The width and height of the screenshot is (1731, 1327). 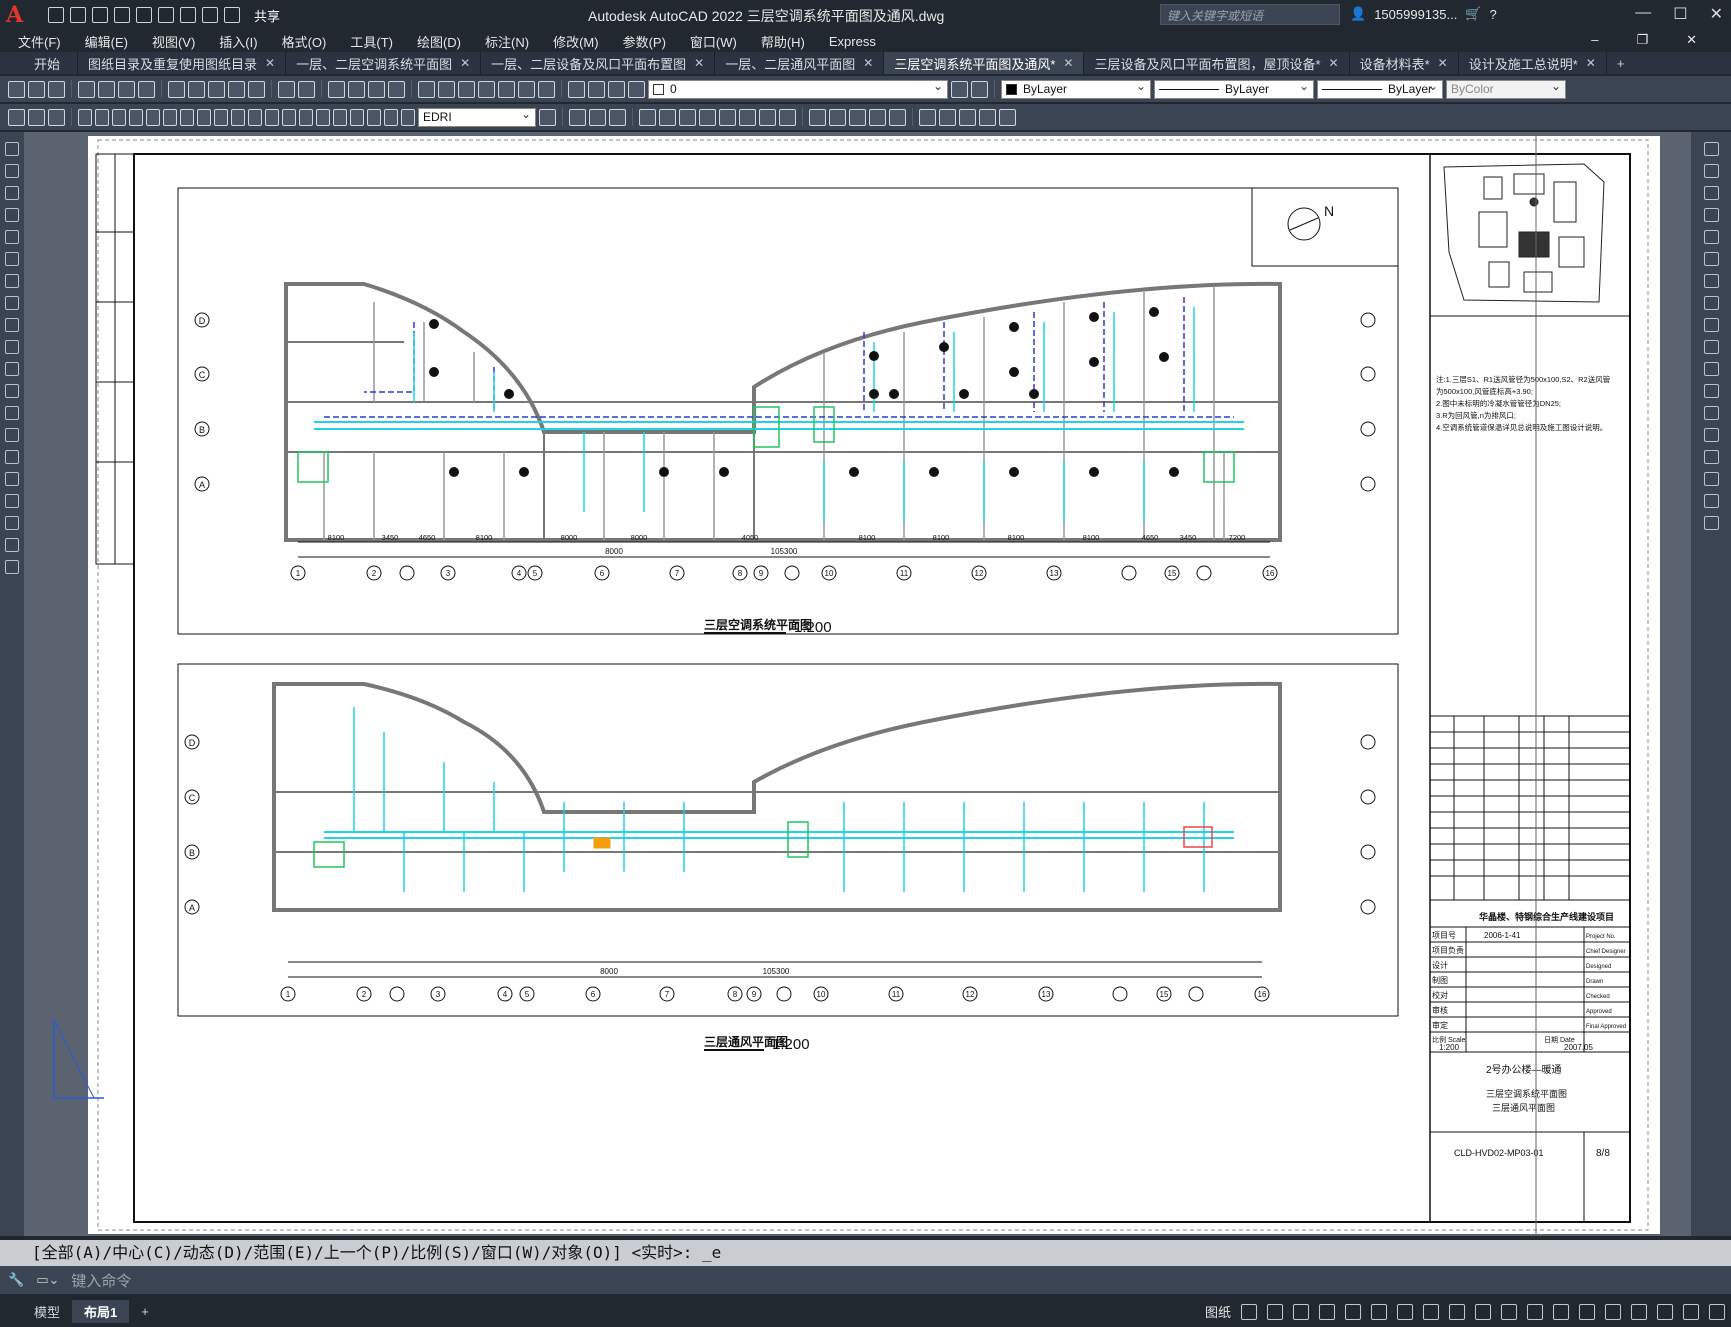 I want to click on menu-help: 帮助(H), so click(x=783, y=41).